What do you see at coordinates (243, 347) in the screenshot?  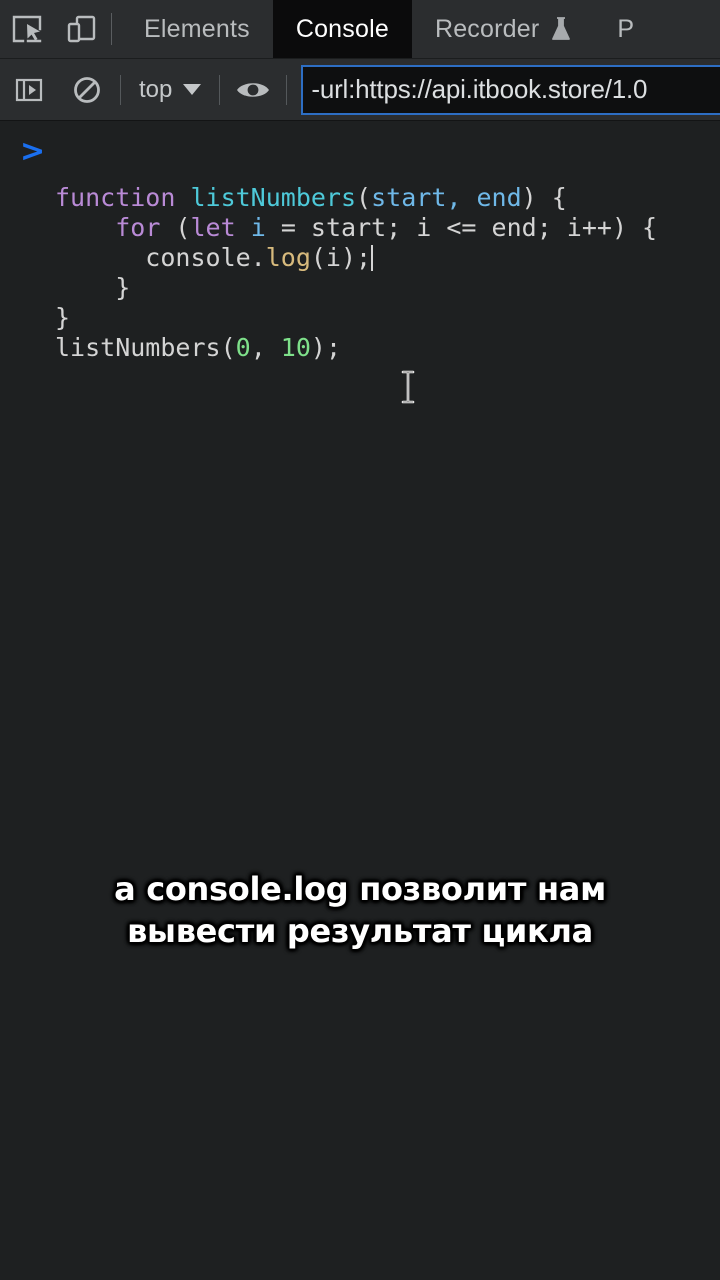 I see `code-token: 0` at bounding box center [243, 347].